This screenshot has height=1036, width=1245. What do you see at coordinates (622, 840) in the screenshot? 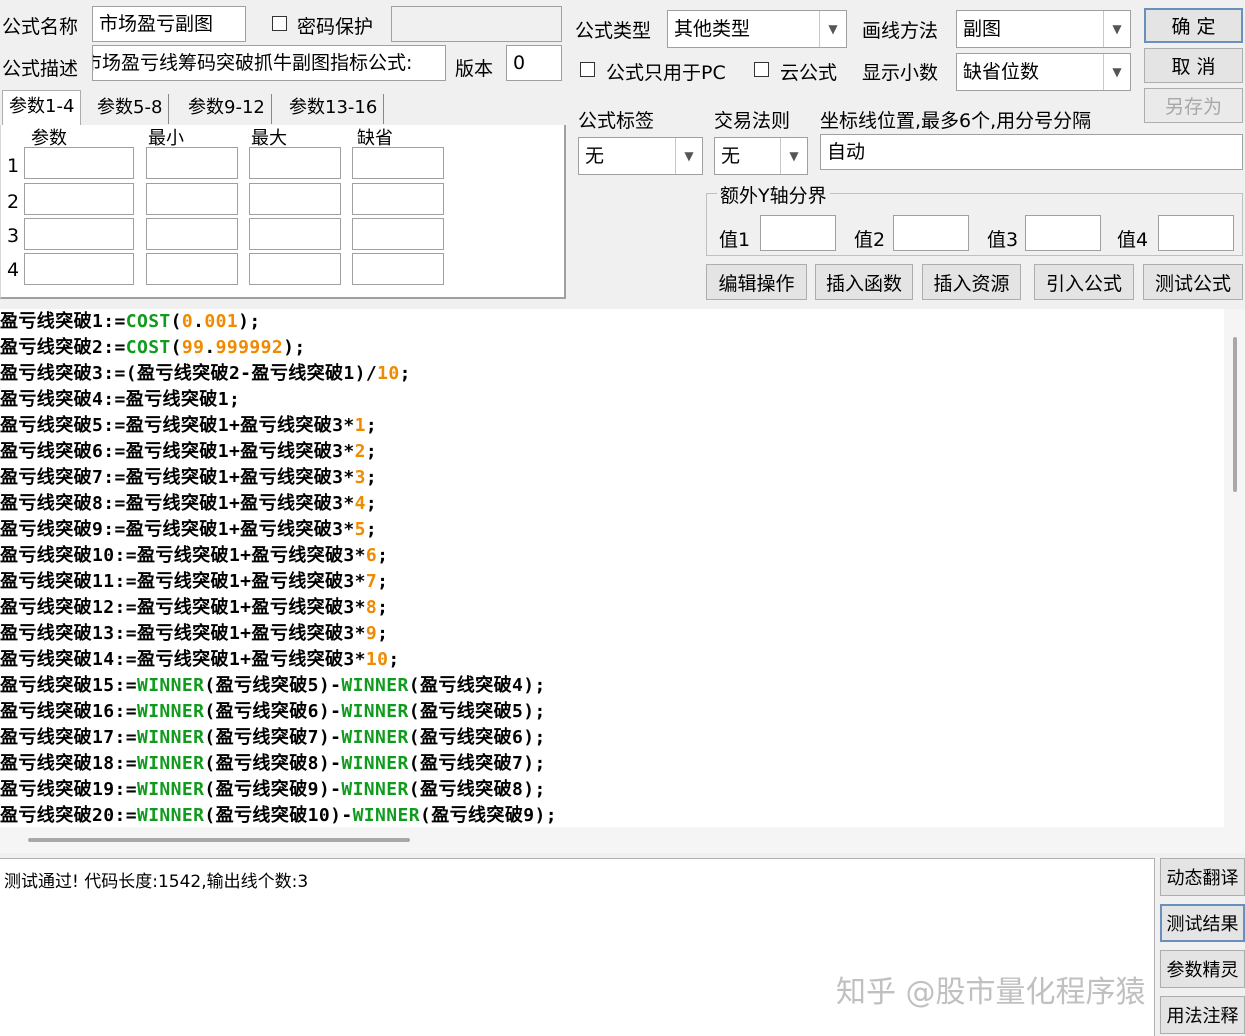
I see `horizontal-scrollbar` at bounding box center [622, 840].